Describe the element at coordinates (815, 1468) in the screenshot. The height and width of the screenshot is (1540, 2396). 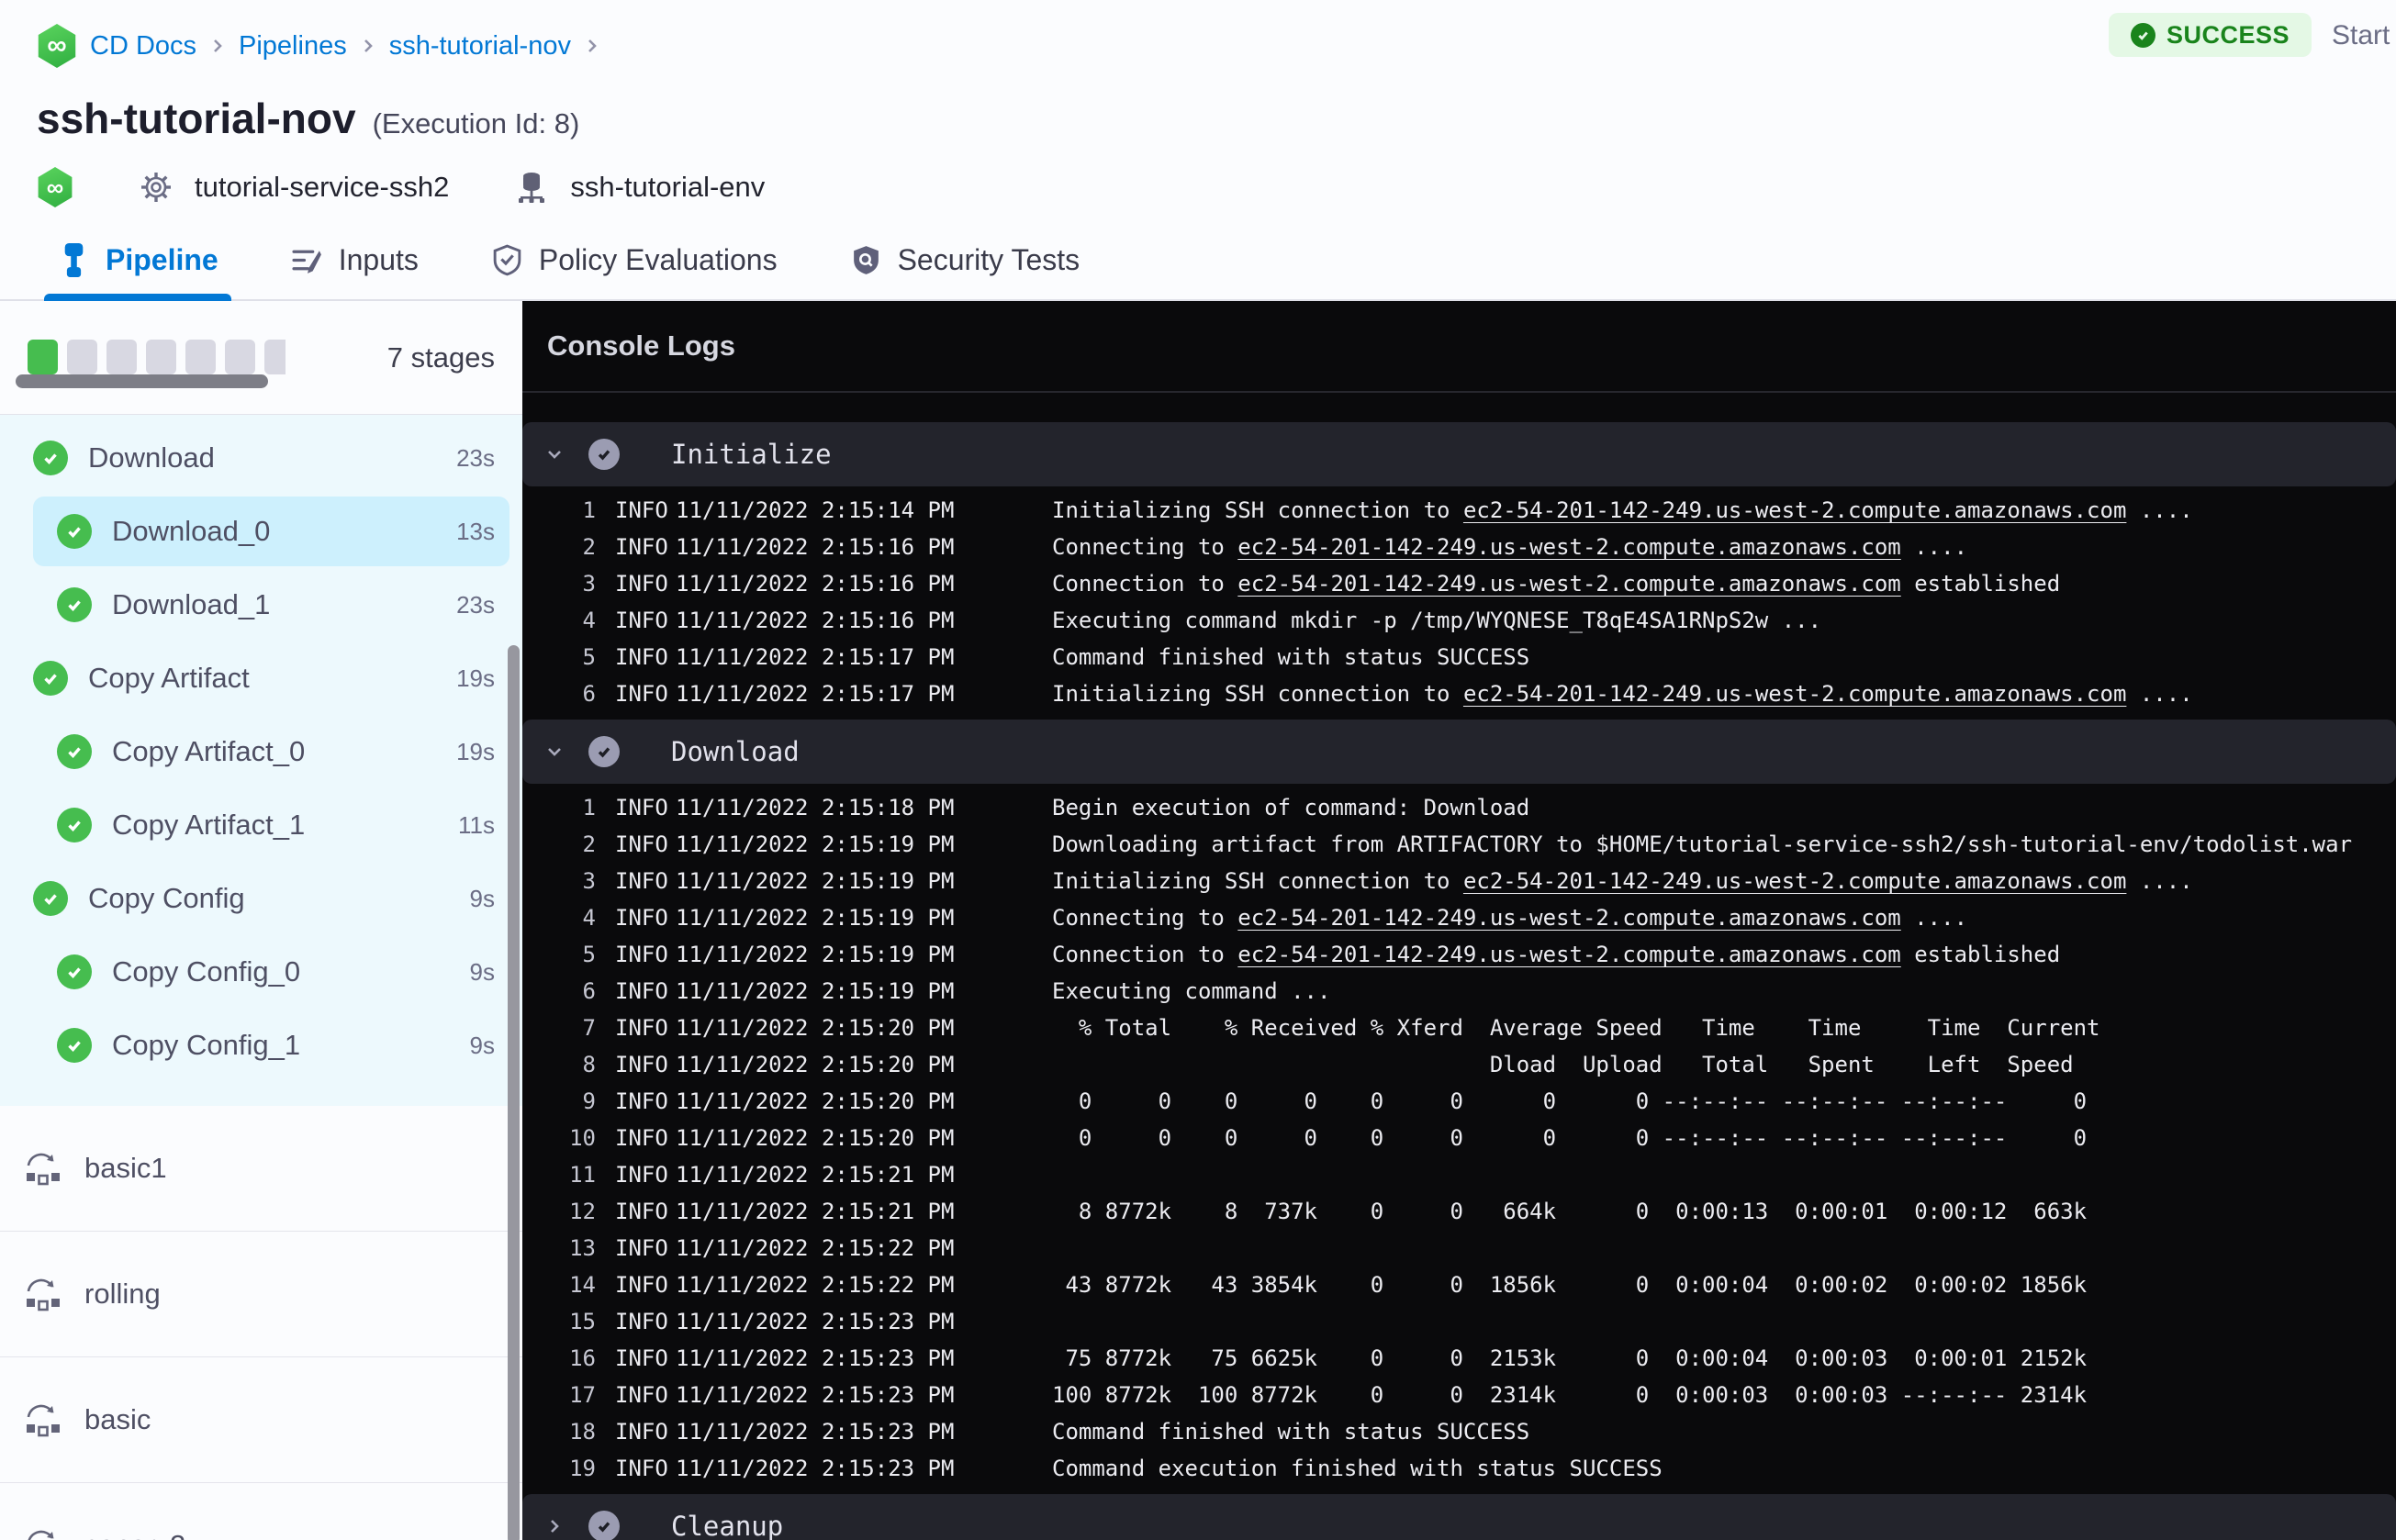
I see `log-timestamp: 11/11/2022 2:15:23 PM` at that location.